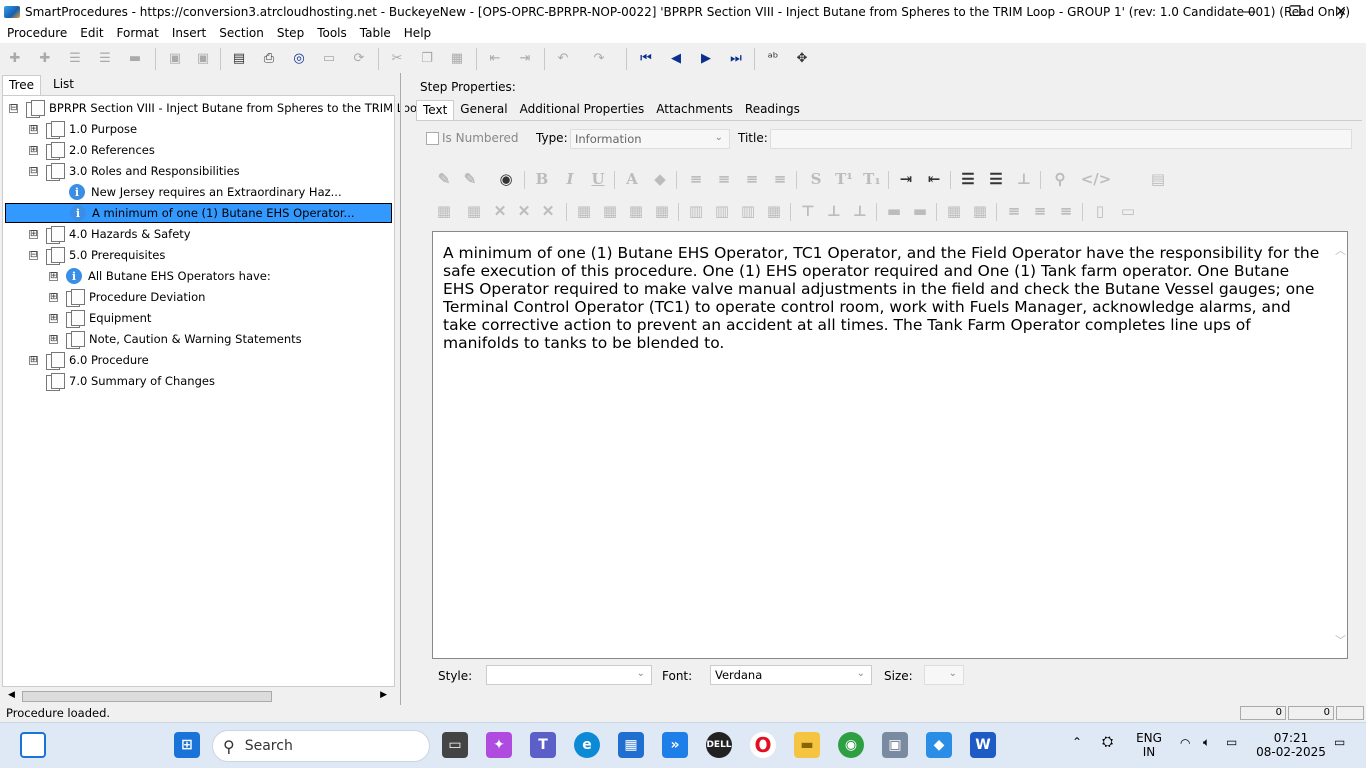 Image resolution: width=1366 pixels, height=768 pixels. Describe the element at coordinates (660, 179) in the screenshot. I see `highlight-icon: ◆` at that location.